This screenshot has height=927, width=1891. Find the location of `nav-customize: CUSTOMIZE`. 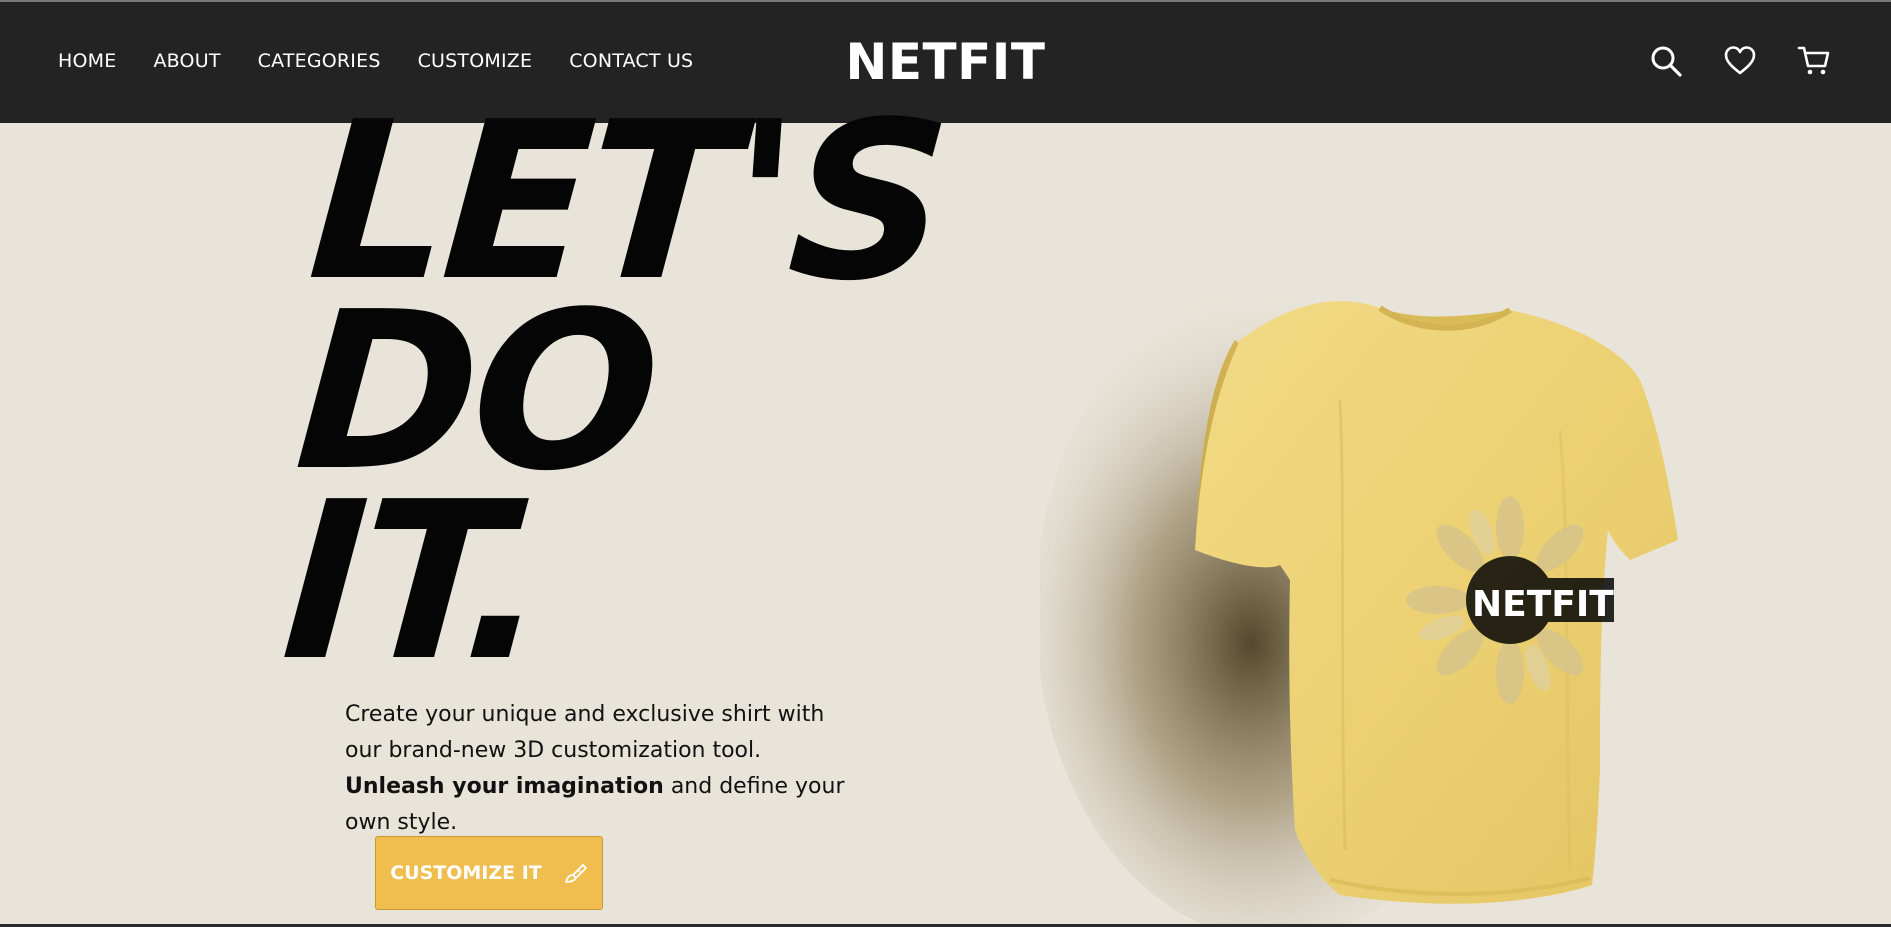

nav-customize: CUSTOMIZE is located at coordinates (475, 61).